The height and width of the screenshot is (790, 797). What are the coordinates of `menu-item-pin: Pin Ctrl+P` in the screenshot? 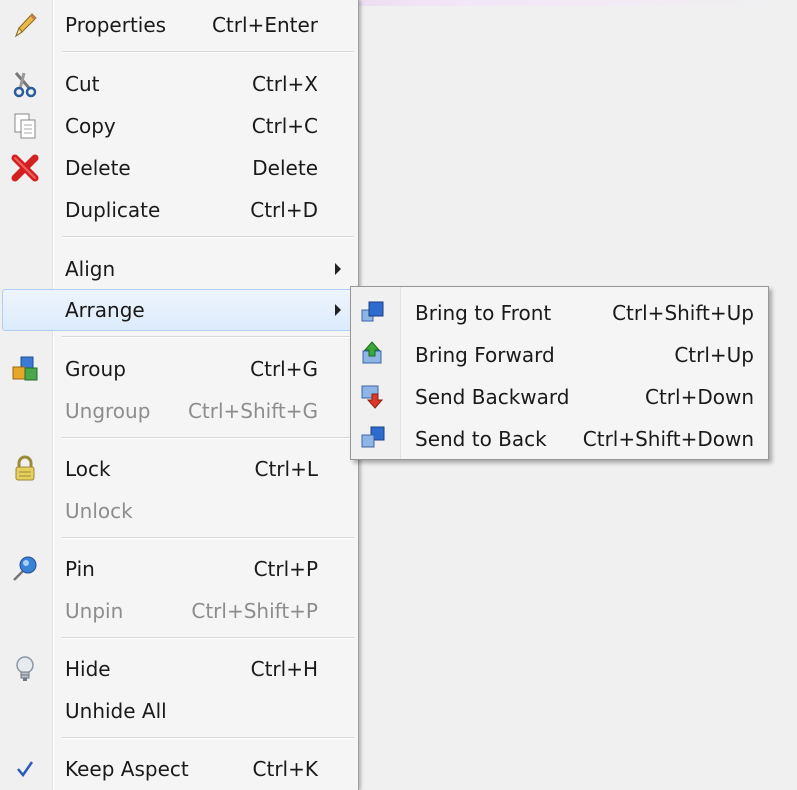 It's located at (178, 569).